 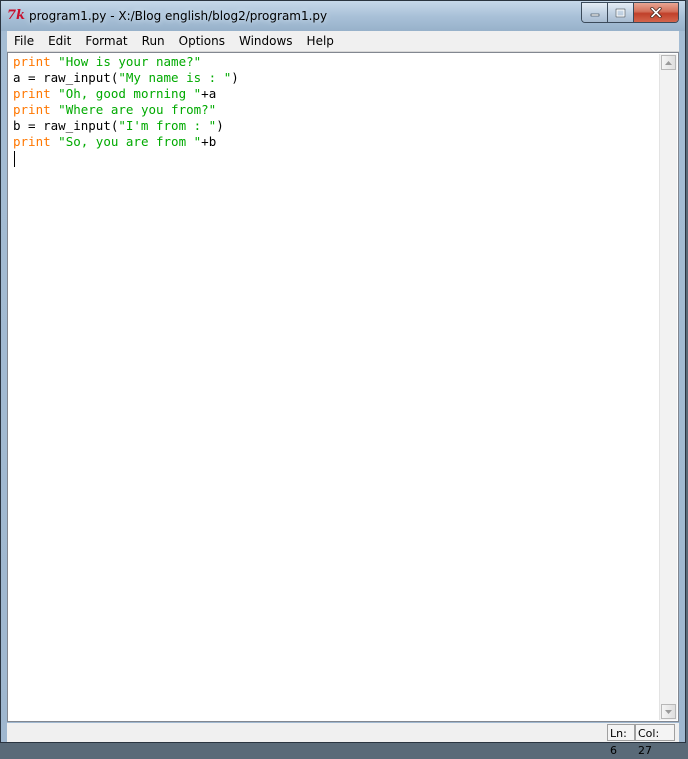 I want to click on code-line: b = raw_input("I'm from : "), so click(x=334, y=126).